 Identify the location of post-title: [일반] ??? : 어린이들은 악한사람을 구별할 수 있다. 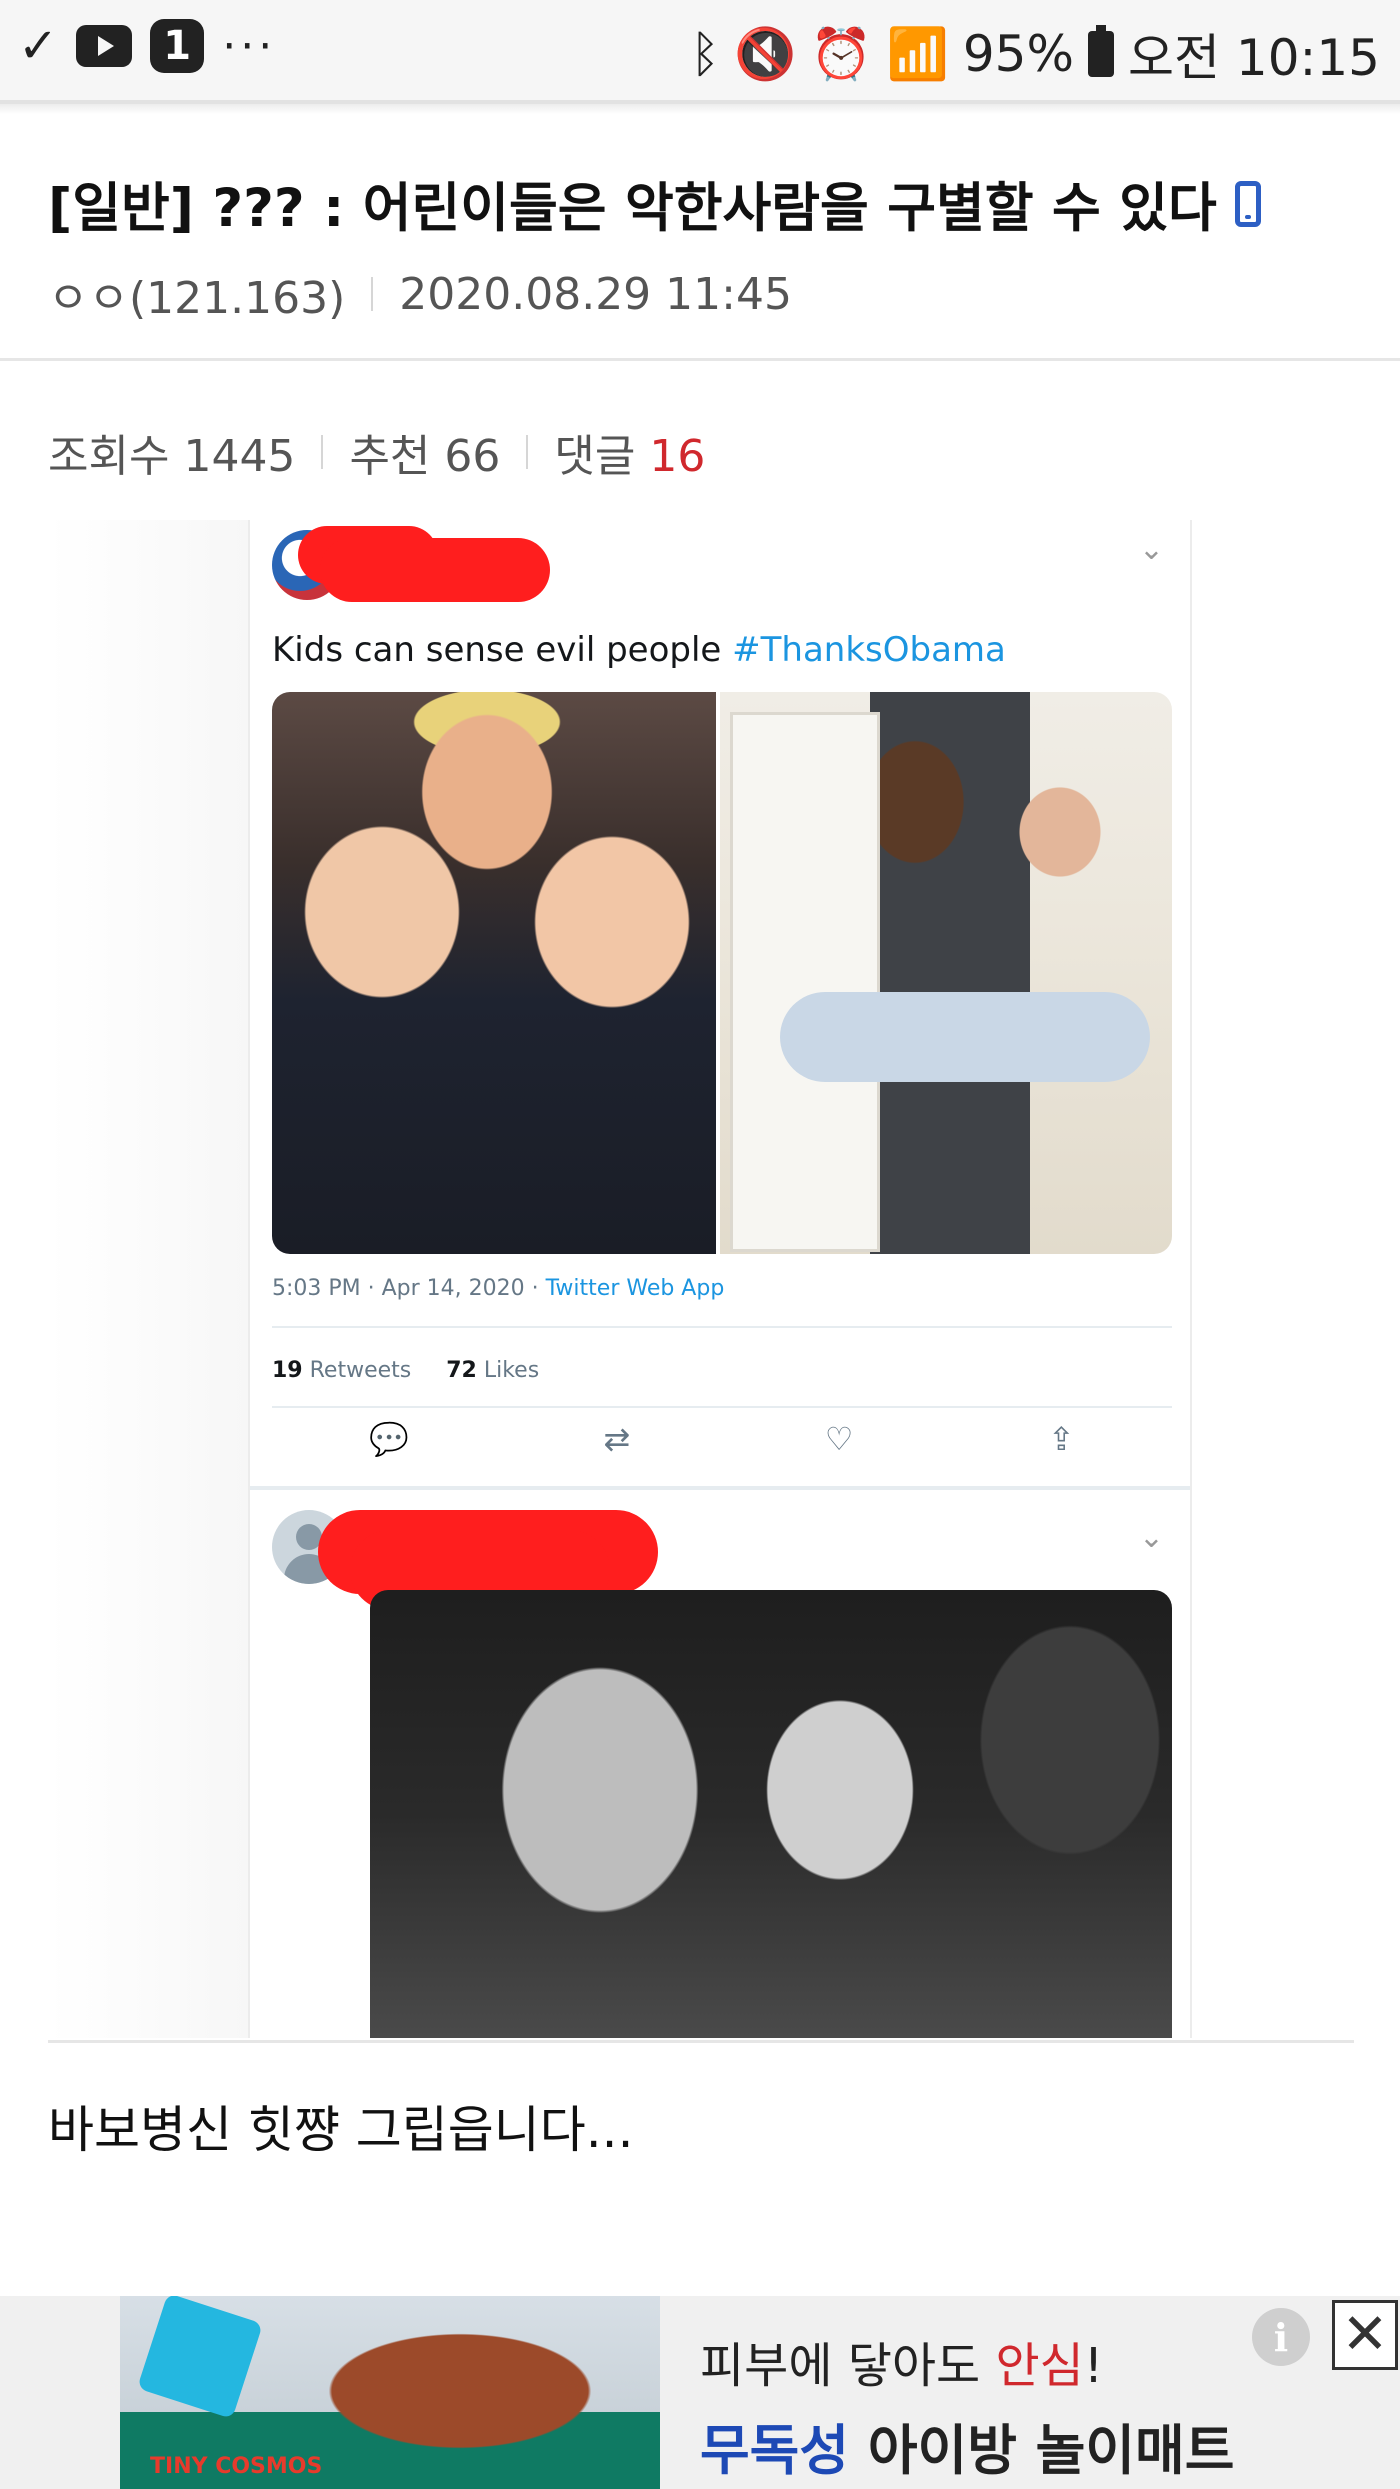
(654, 204).